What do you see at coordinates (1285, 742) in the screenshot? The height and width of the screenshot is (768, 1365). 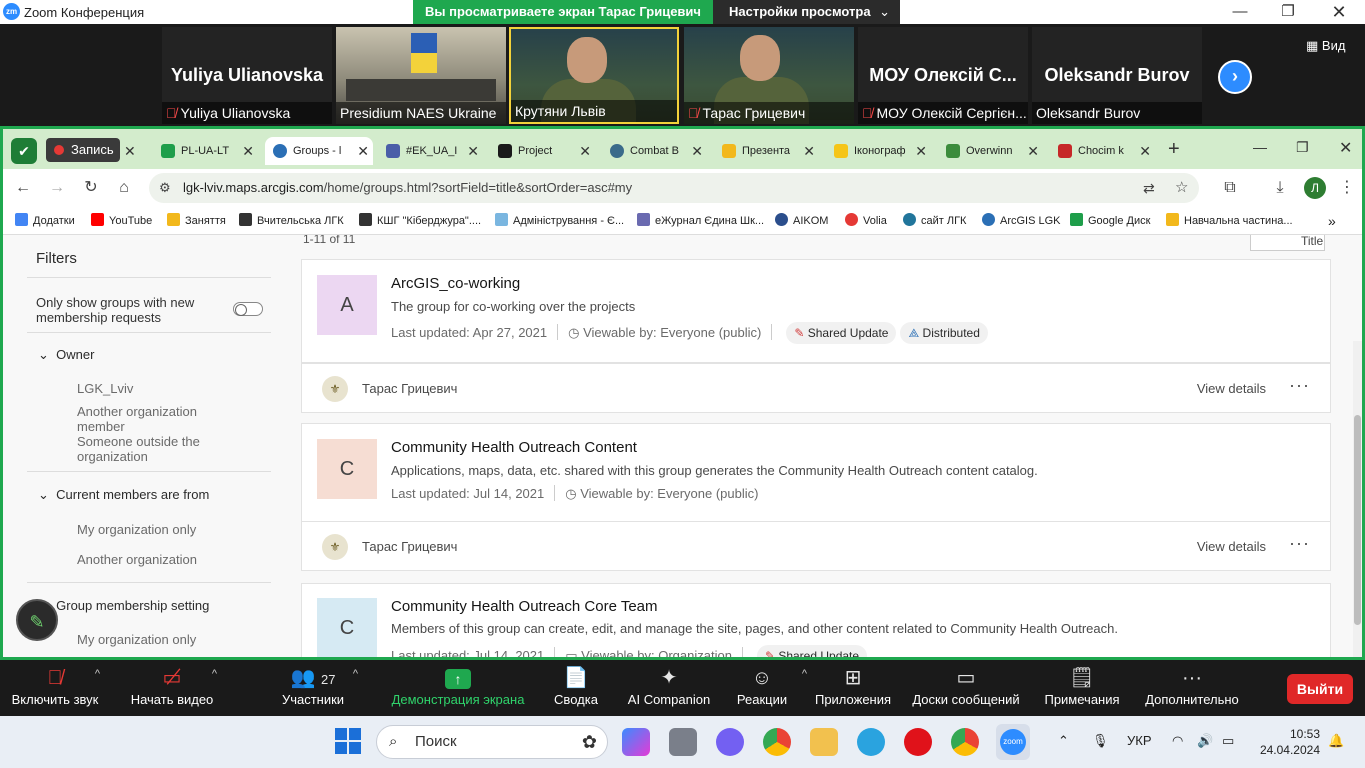 I see `taskbar-clock: 10:53 24.04.2024` at bounding box center [1285, 742].